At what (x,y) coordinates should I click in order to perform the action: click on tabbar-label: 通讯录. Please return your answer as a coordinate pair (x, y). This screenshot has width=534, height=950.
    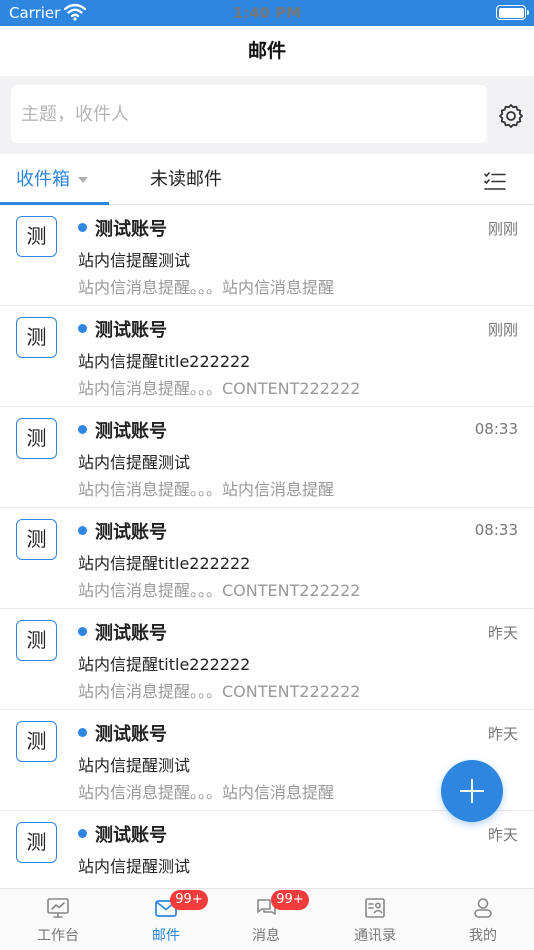
    Looking at the image, I should click on (375, 936).